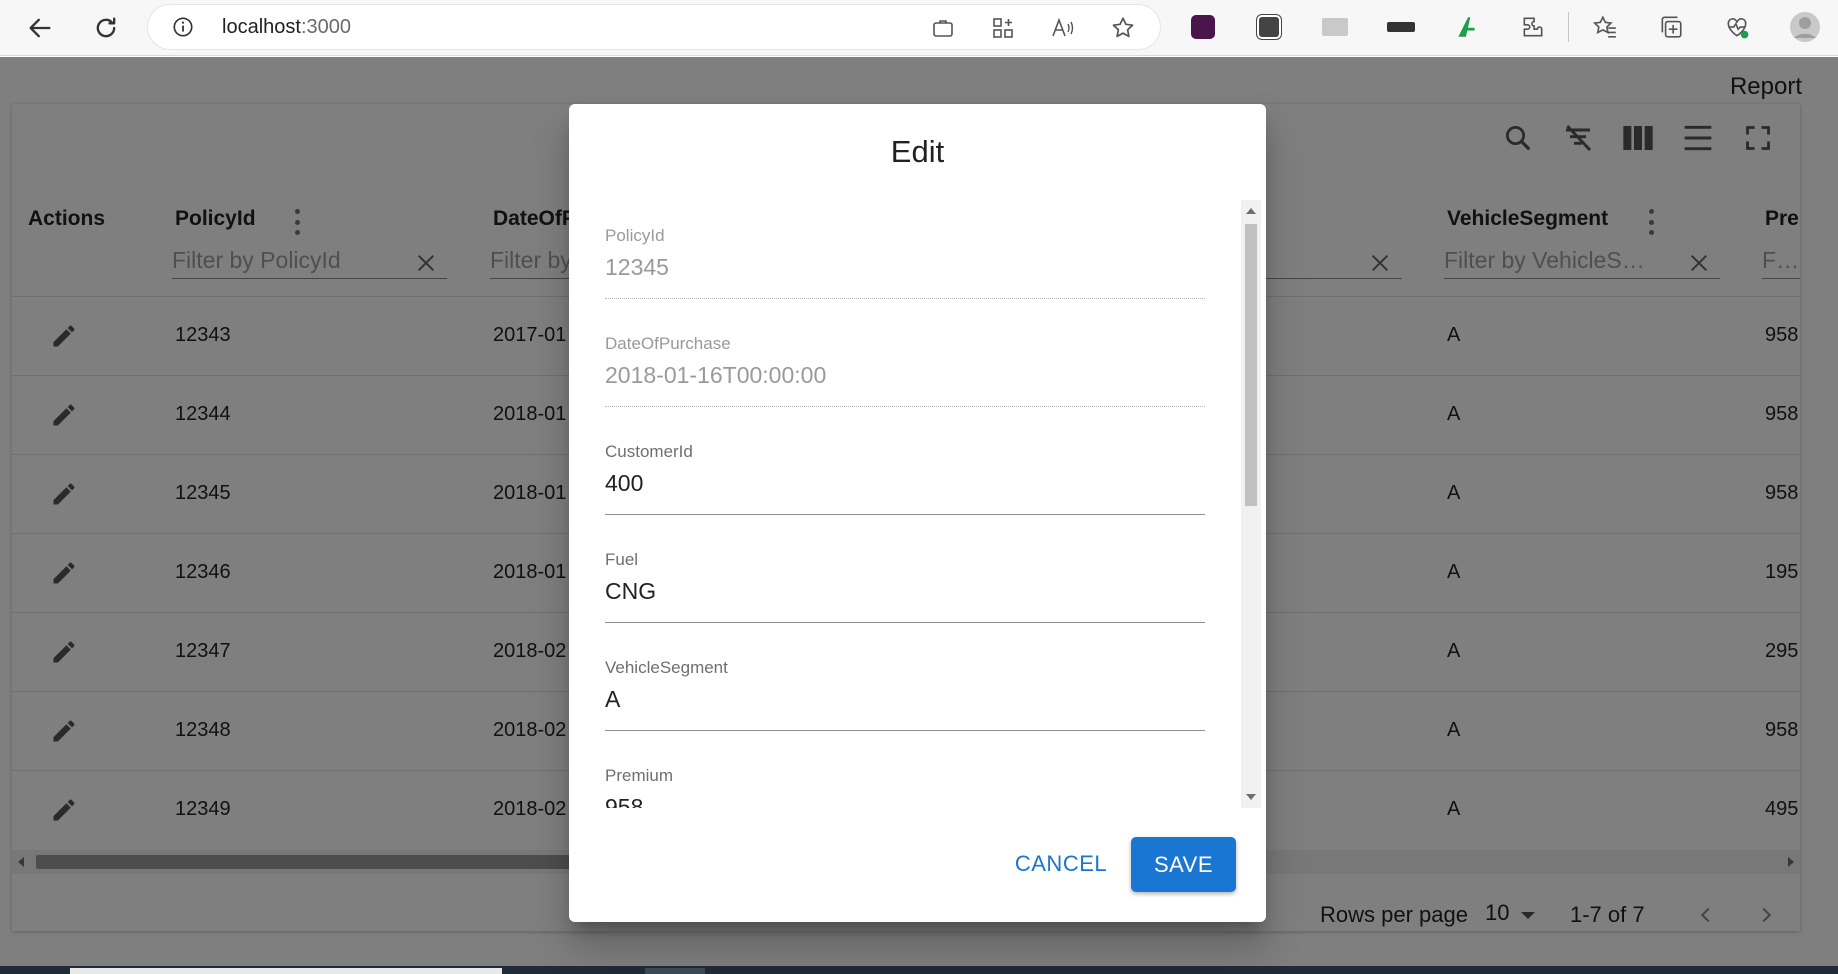 This screenshot has width=1838, height=974. I want to click on collections-icon, so click(1671, 27).